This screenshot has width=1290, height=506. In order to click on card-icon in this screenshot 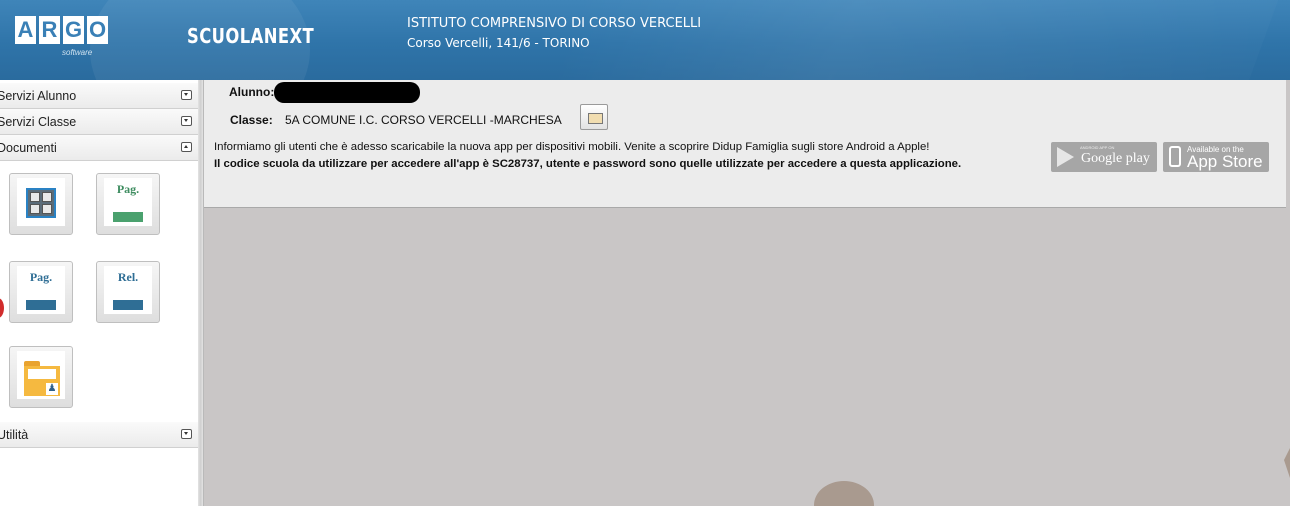, I will do `click(595, 118)`.